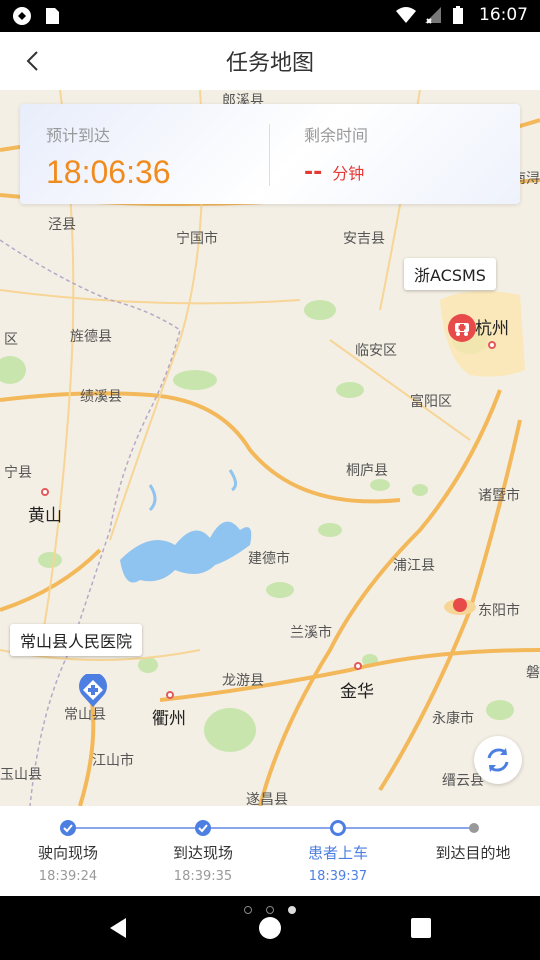 This screenshot has height=960, width=540. What do you see at coordinates (202, 853) in the screenshot?
I see `step-name: 到达现场` at bounding box center [202, 853].